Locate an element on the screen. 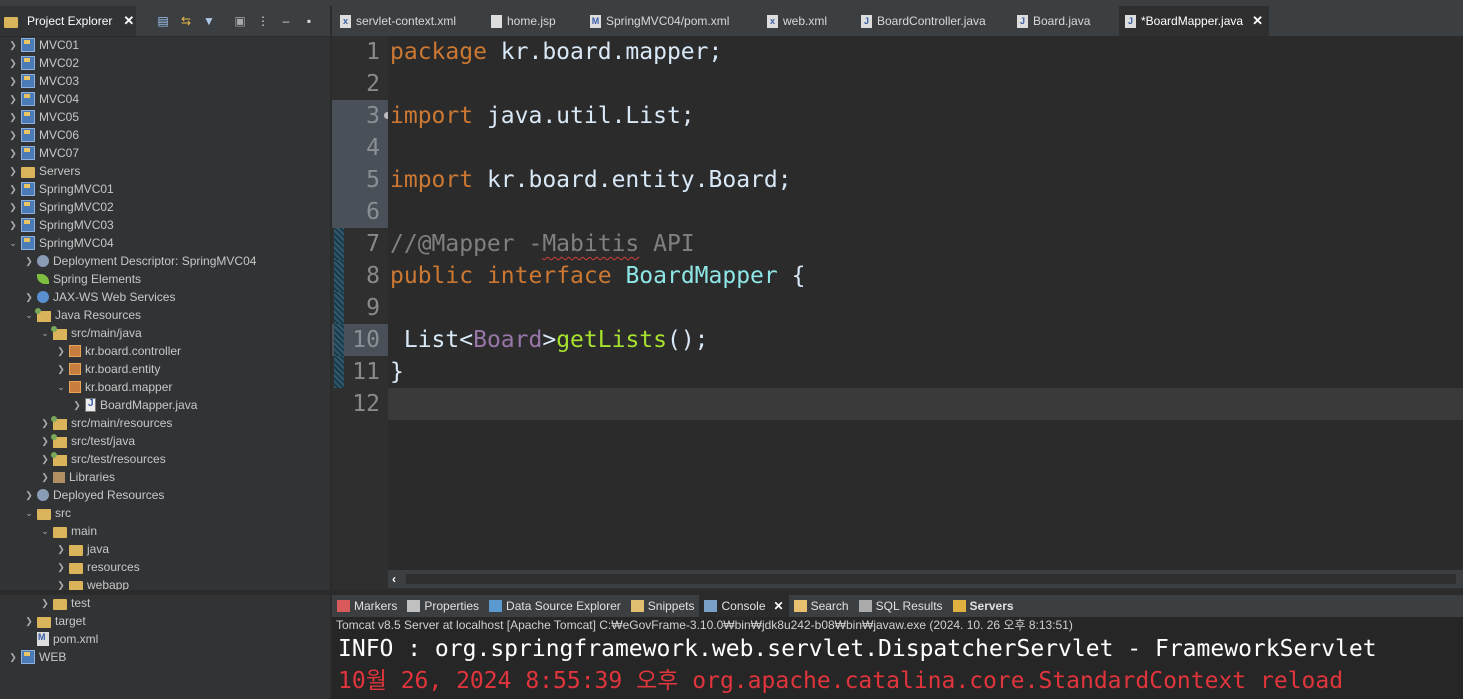  focus-task-icon: ▣ is located at coordinates (240, 21).